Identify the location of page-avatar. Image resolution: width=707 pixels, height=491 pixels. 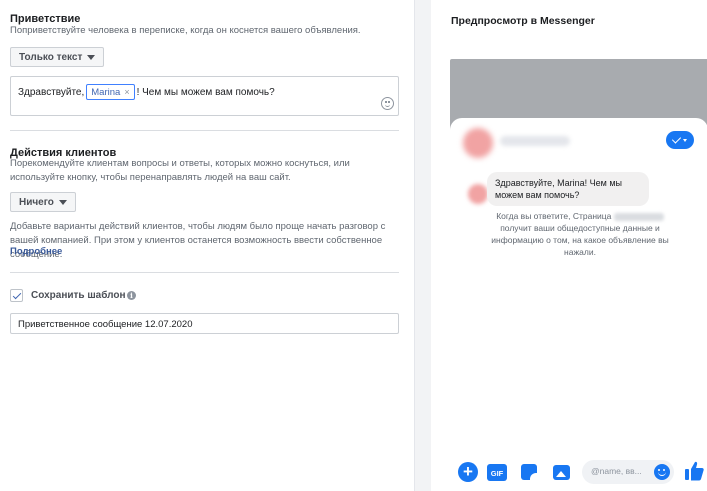
(478, 143).